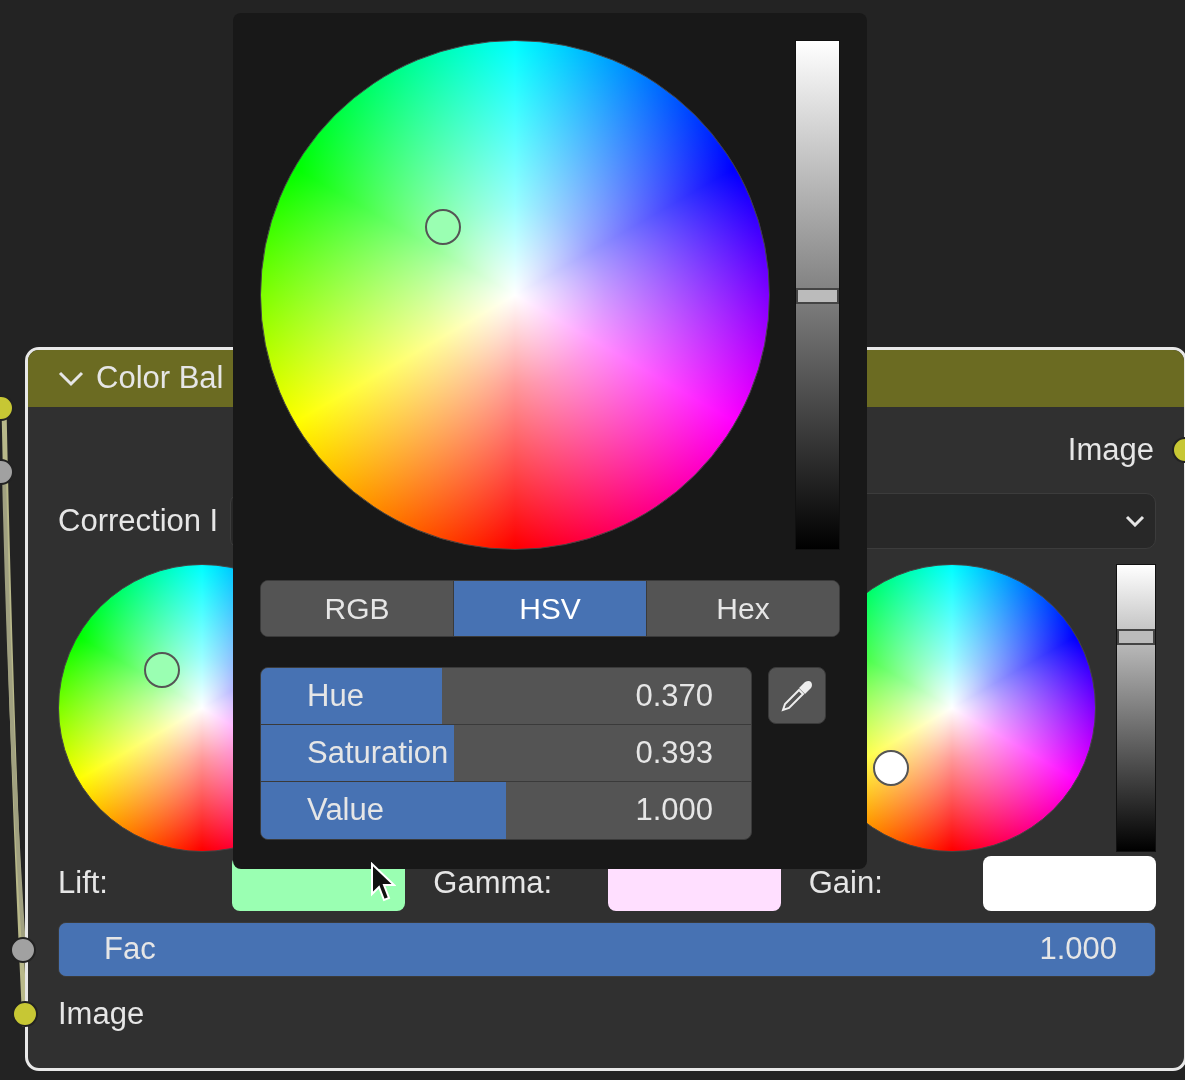 This screenshot has height=1080, width=1185. Describe the element at coordinates (674, 752) in the screenshot. I see `field-value: 0.393` at that location.